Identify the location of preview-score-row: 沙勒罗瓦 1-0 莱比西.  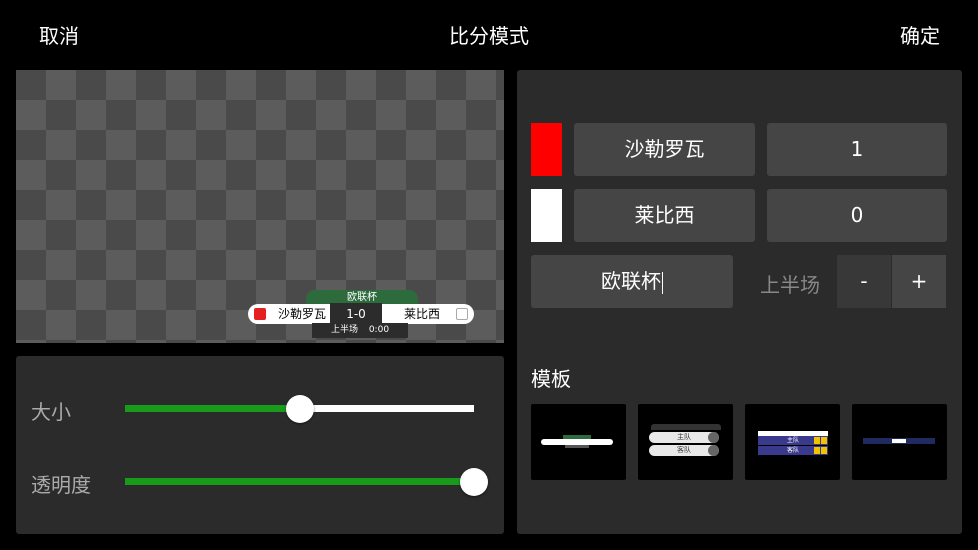
(361, 314).